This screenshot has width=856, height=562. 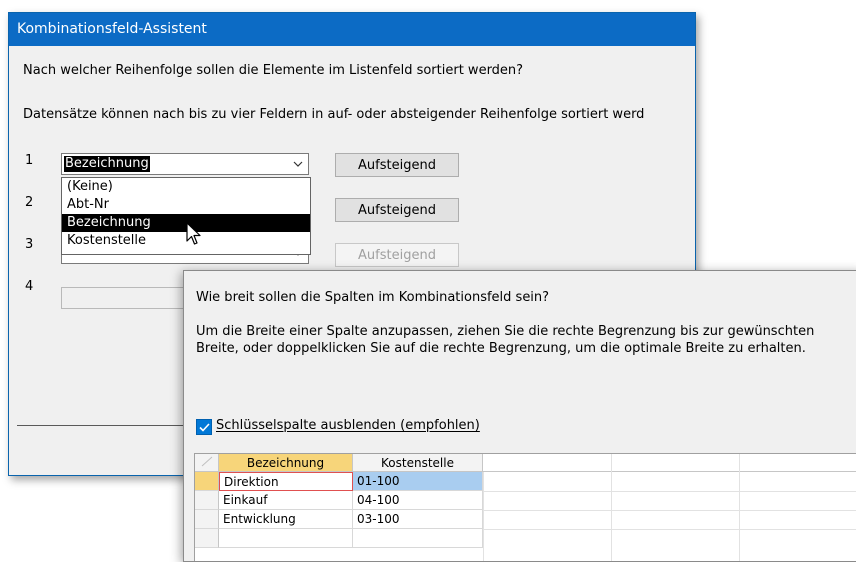 I want to click on sort-order-1-button: Aufsteigend, so click(x=397, y=165).